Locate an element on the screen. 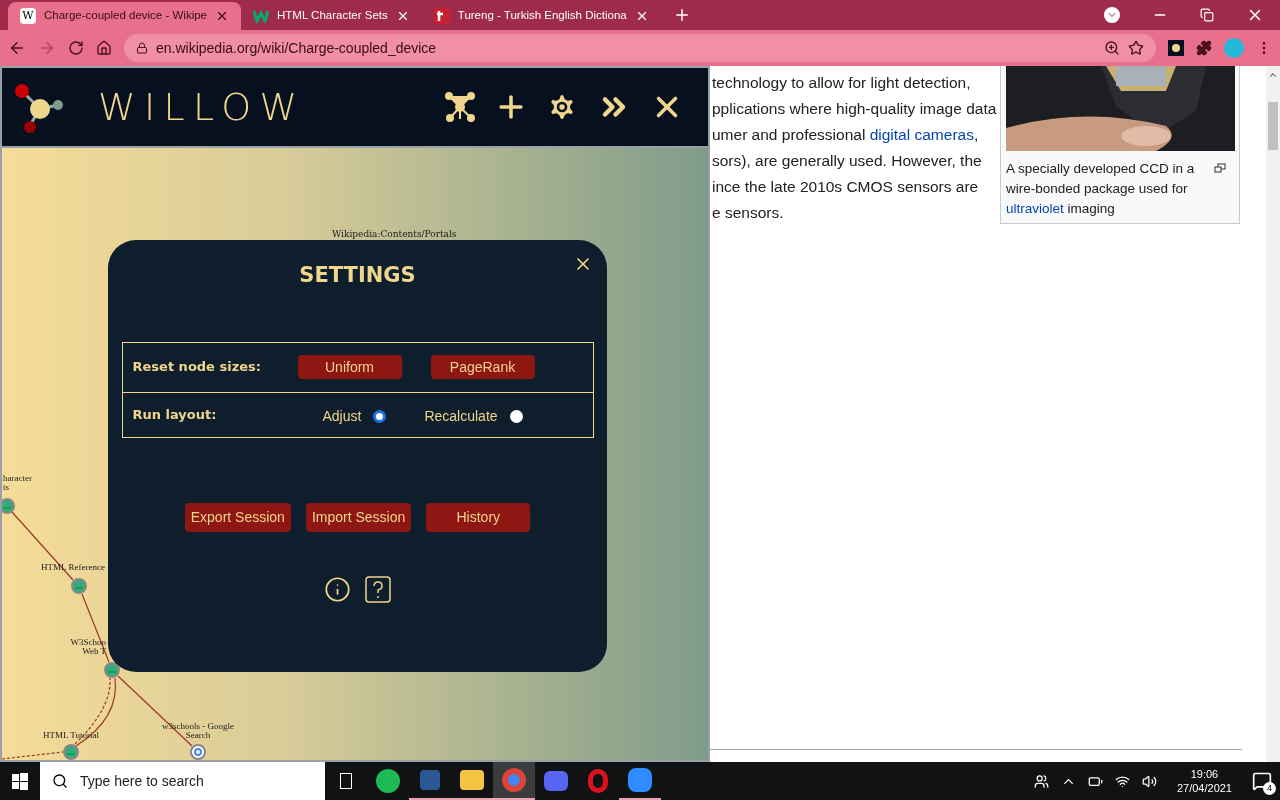 The height and width of the screenshot is (800, 1280). search-icon is located at coordinates (60, 781).